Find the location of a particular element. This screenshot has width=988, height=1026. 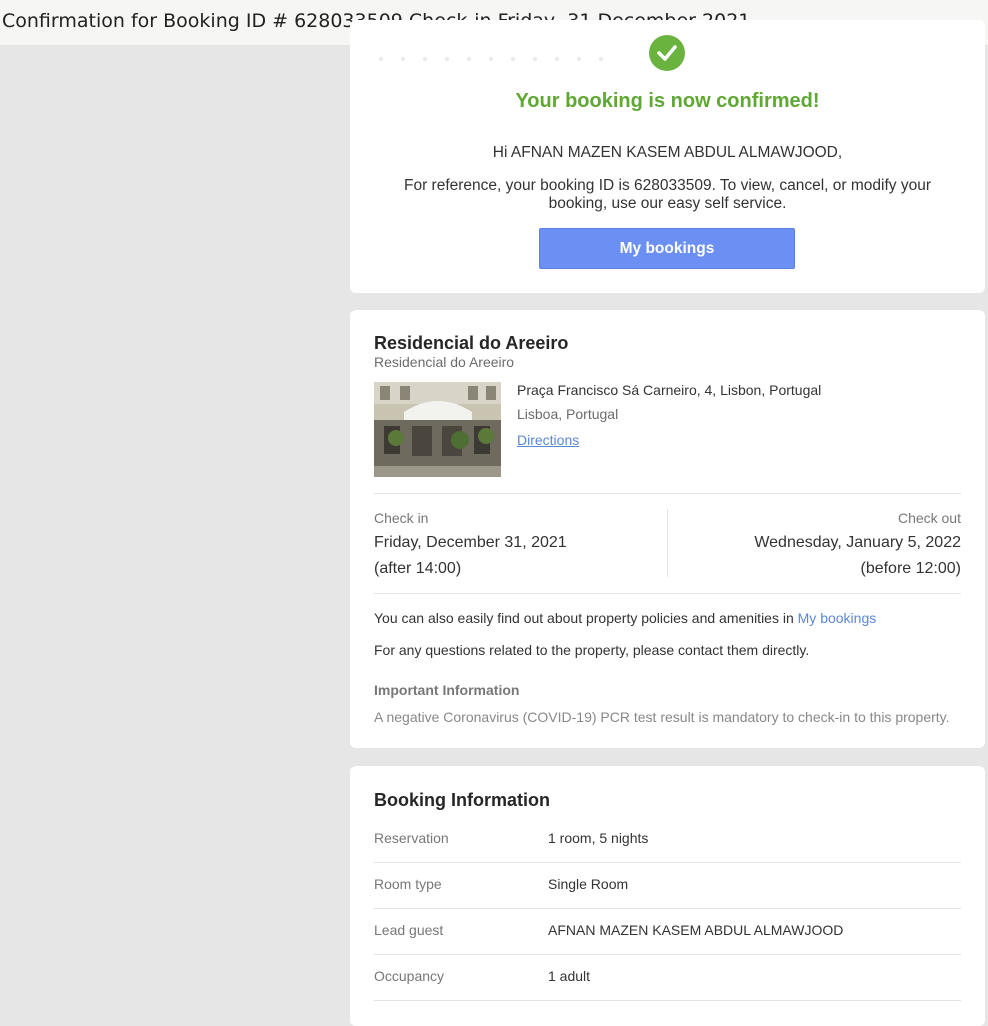

property-name: Residencial do Areeiro is located at coordinates (471, 343).